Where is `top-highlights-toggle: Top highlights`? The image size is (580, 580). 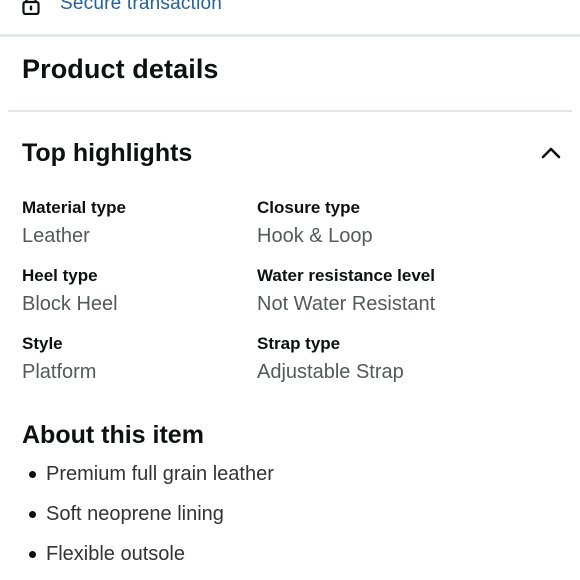
top-highlights-toggle: Top highlights is located at coordinates (292, 153).